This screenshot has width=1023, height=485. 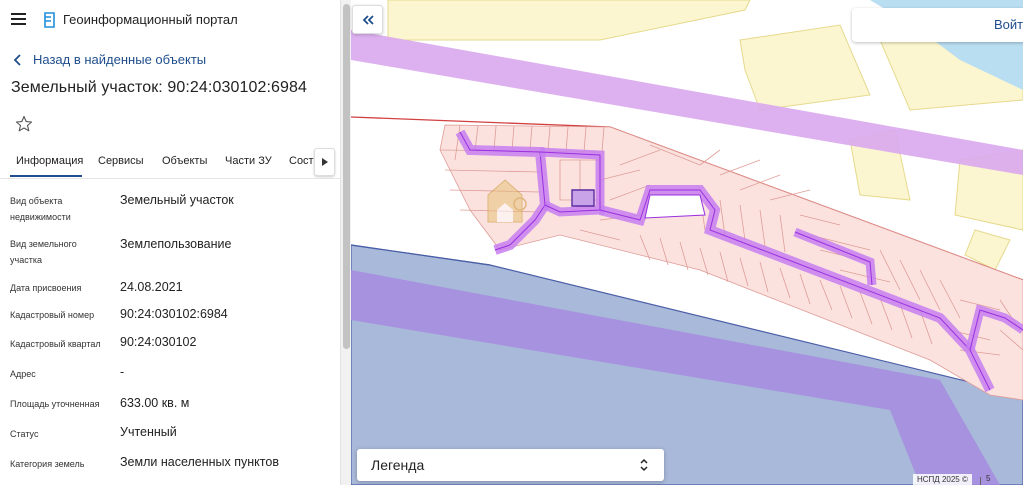 I want to click on property-key: Дата присвоения, so click(x=46, y=288).